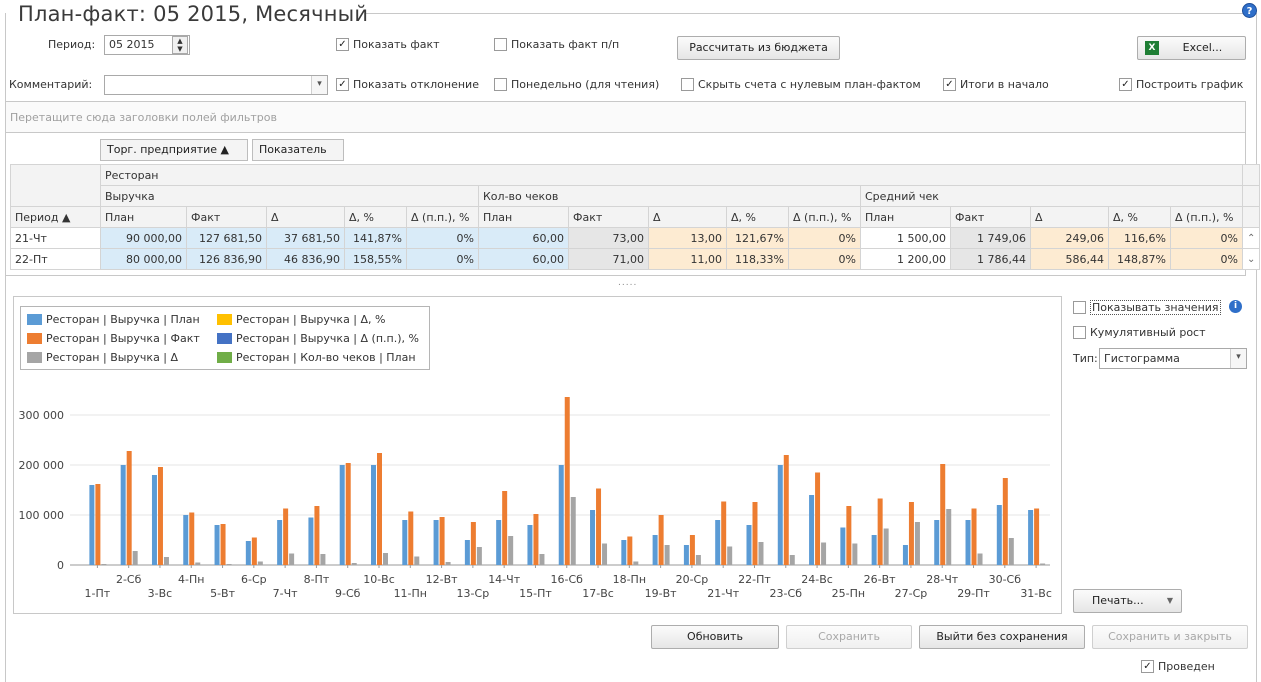 This screenshot has width=1261, height=682. I want to click on exit-without-save-button: Выйти без сохранения, so click(1002, 637).